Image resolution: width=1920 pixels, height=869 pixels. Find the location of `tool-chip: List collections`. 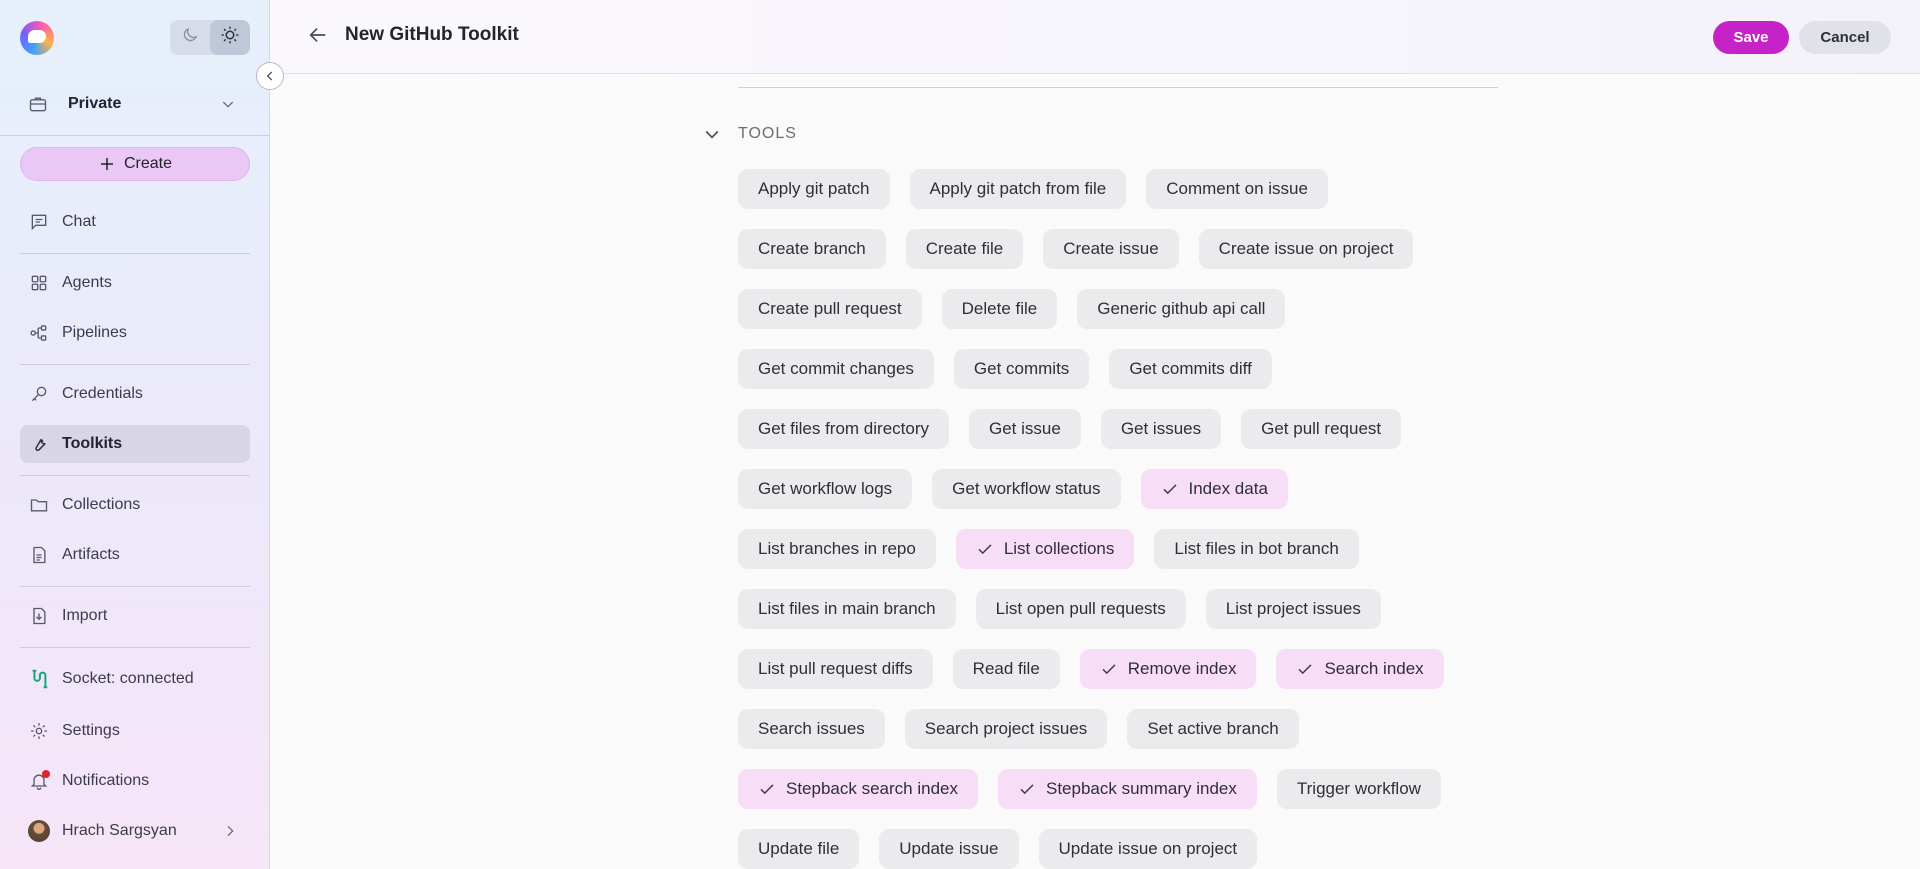

tool-chip: List collections is located at coordinates (1045, 549).